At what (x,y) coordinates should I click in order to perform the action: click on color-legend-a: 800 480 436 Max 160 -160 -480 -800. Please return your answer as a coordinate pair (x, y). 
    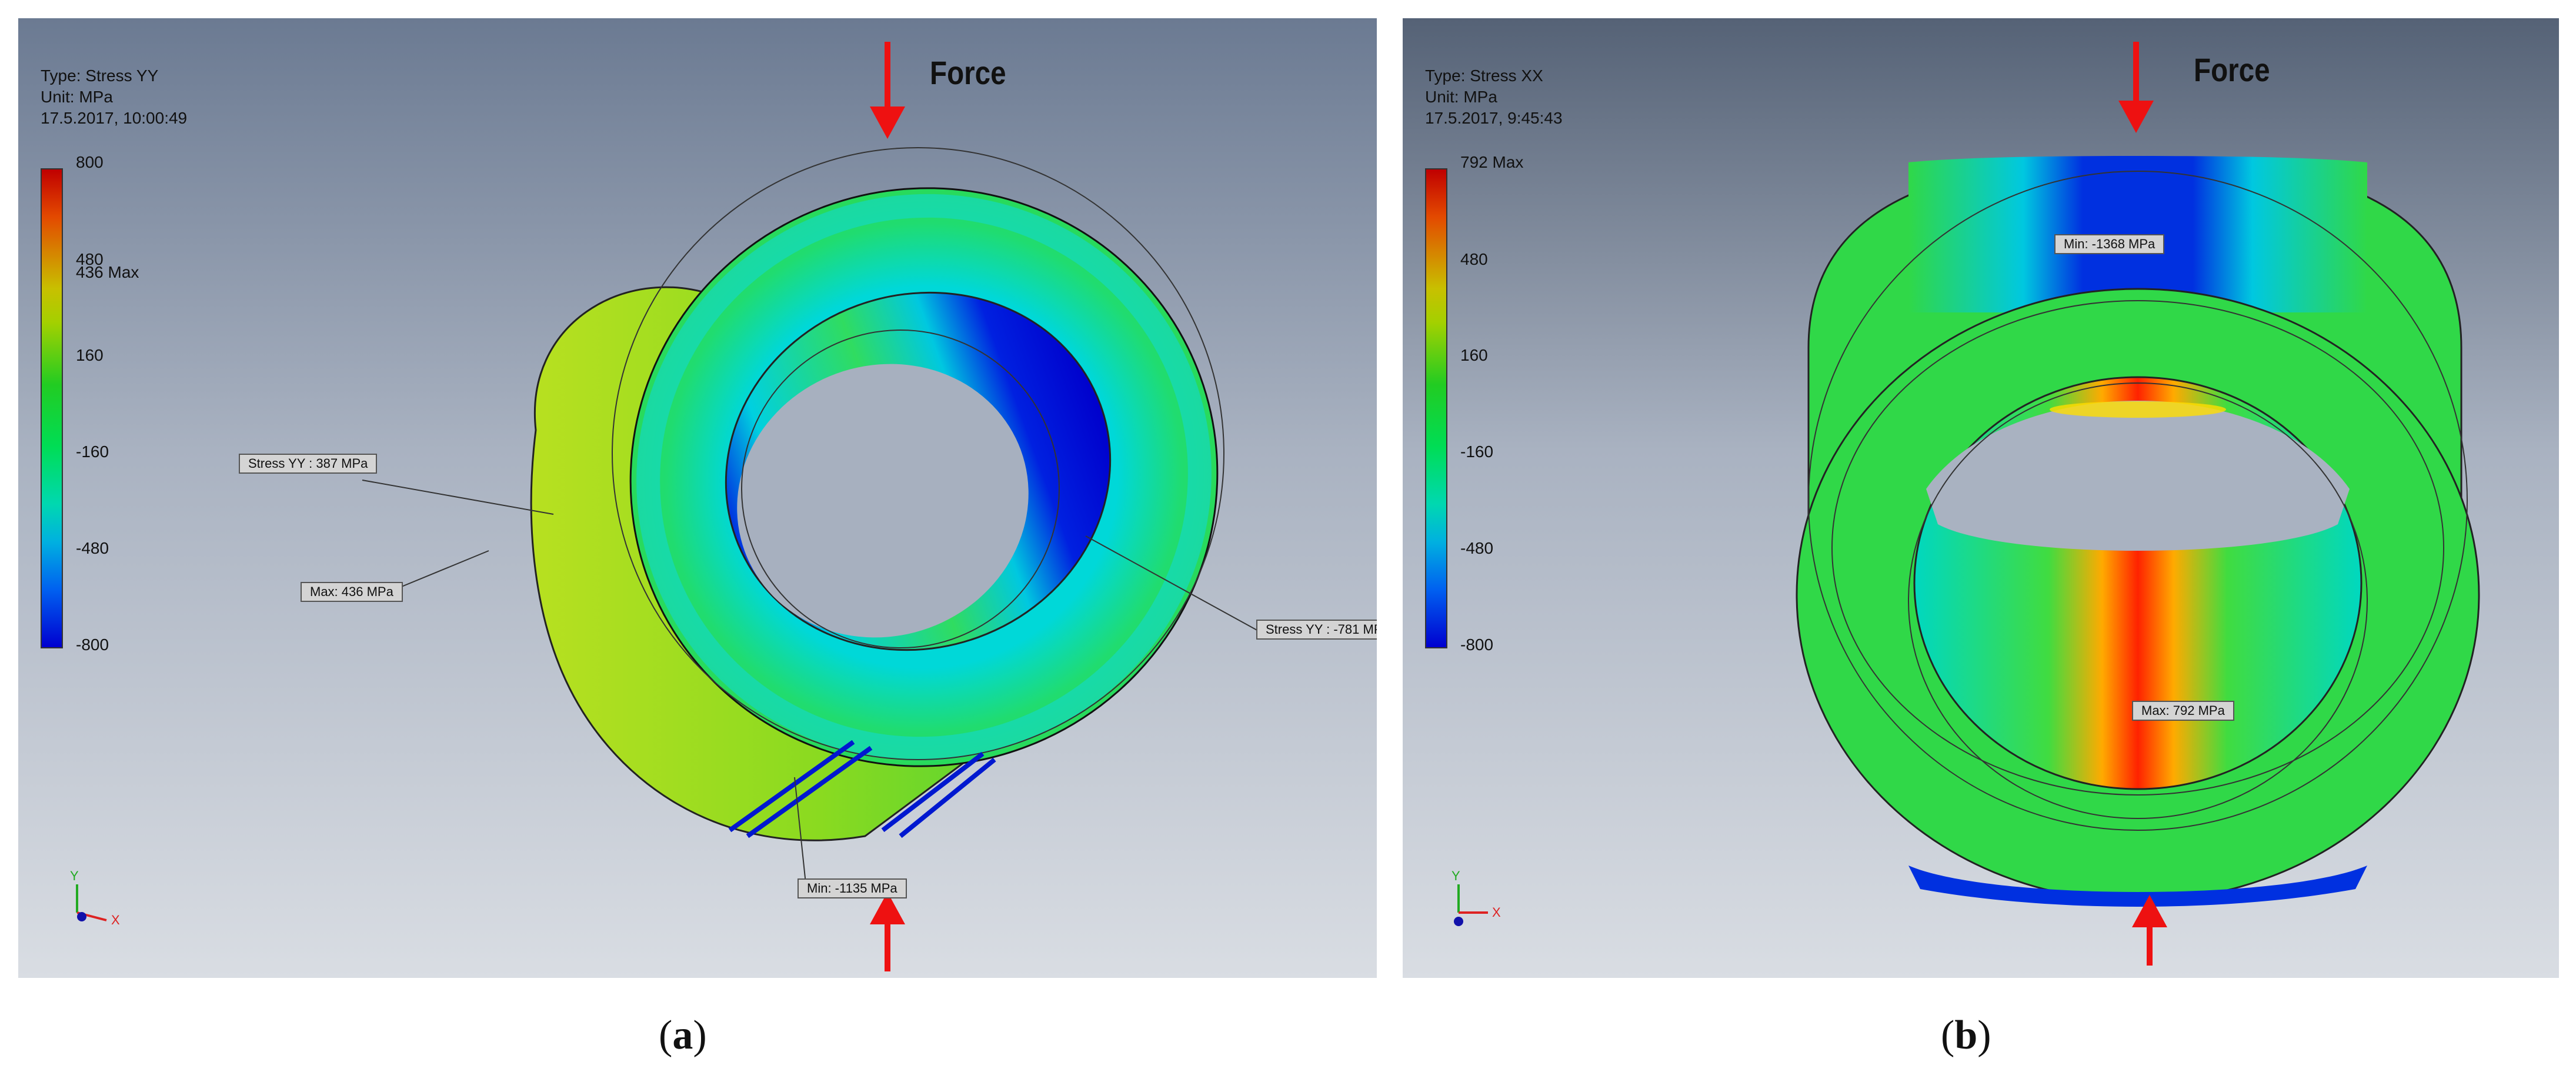
    Looking at the image, I should click on (90, 402).